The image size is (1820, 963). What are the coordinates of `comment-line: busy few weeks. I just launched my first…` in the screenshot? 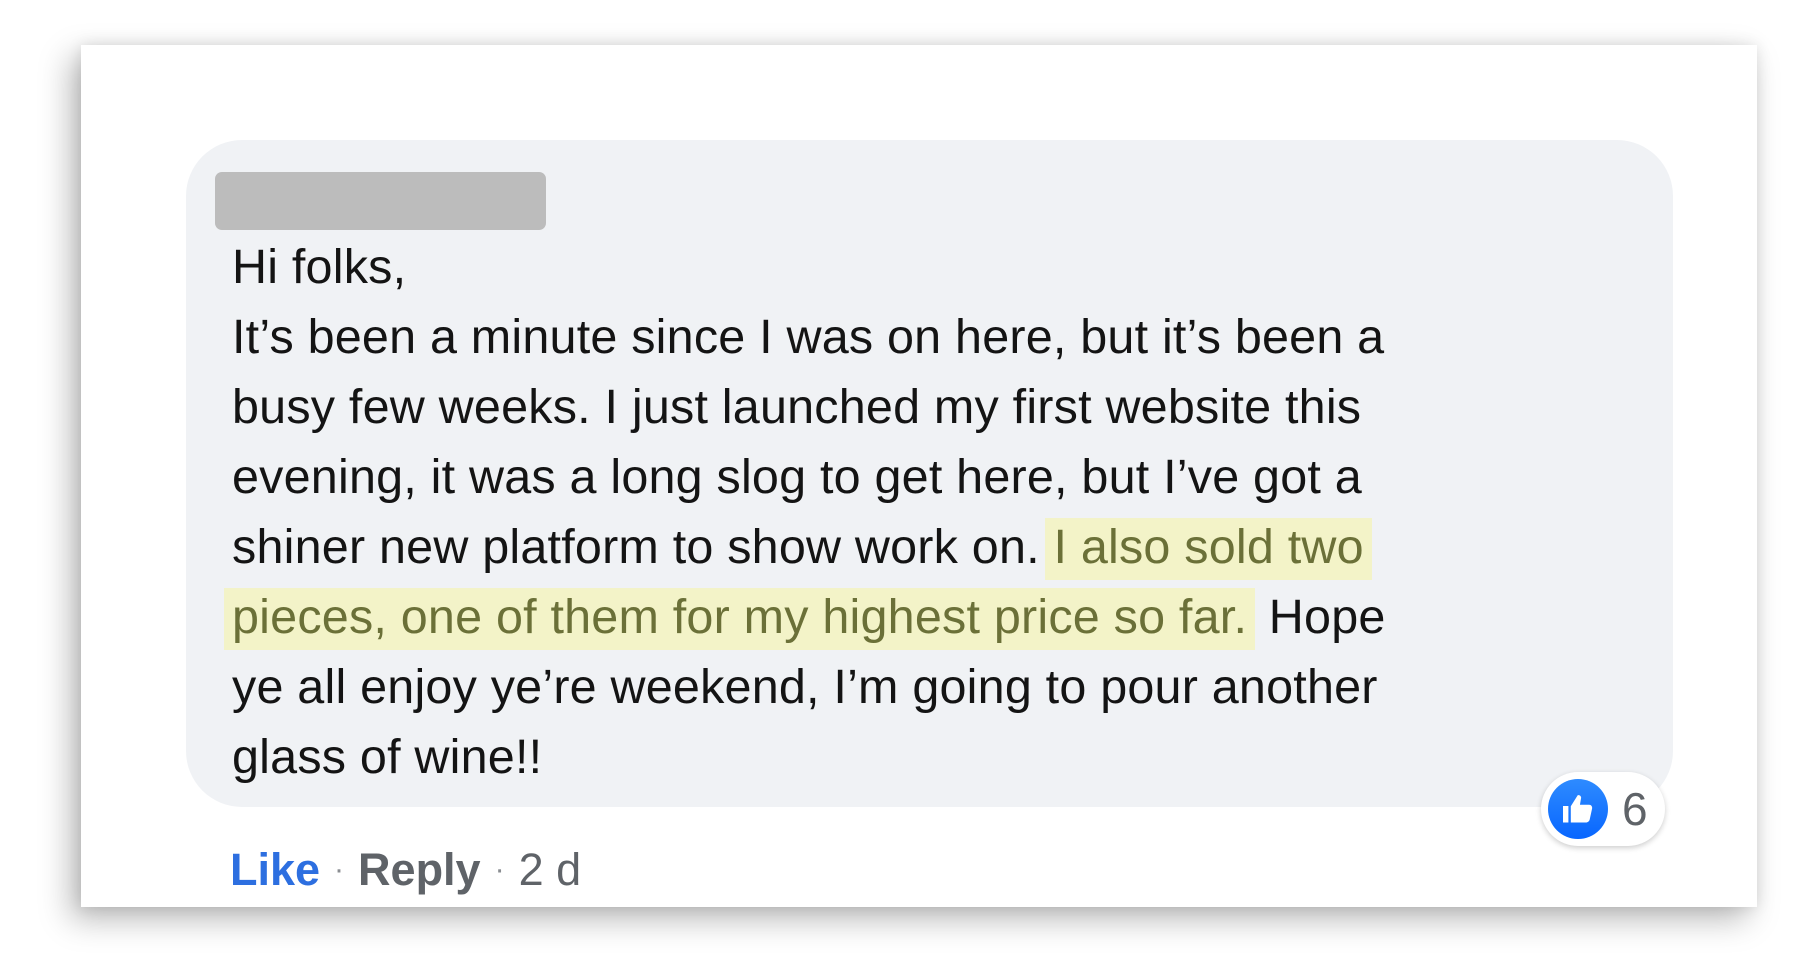 It's located at (797, 407).